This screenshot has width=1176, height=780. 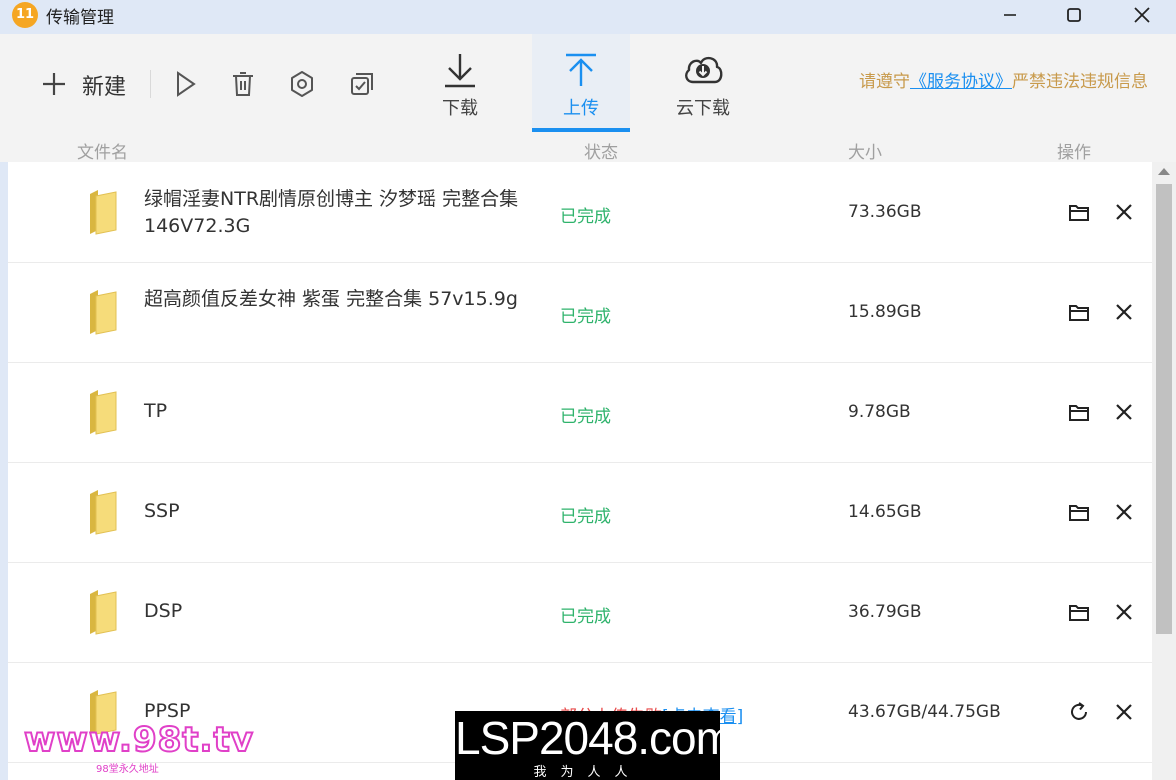 I want to click on scroll-up-icon, so click(x=1164, y=171).